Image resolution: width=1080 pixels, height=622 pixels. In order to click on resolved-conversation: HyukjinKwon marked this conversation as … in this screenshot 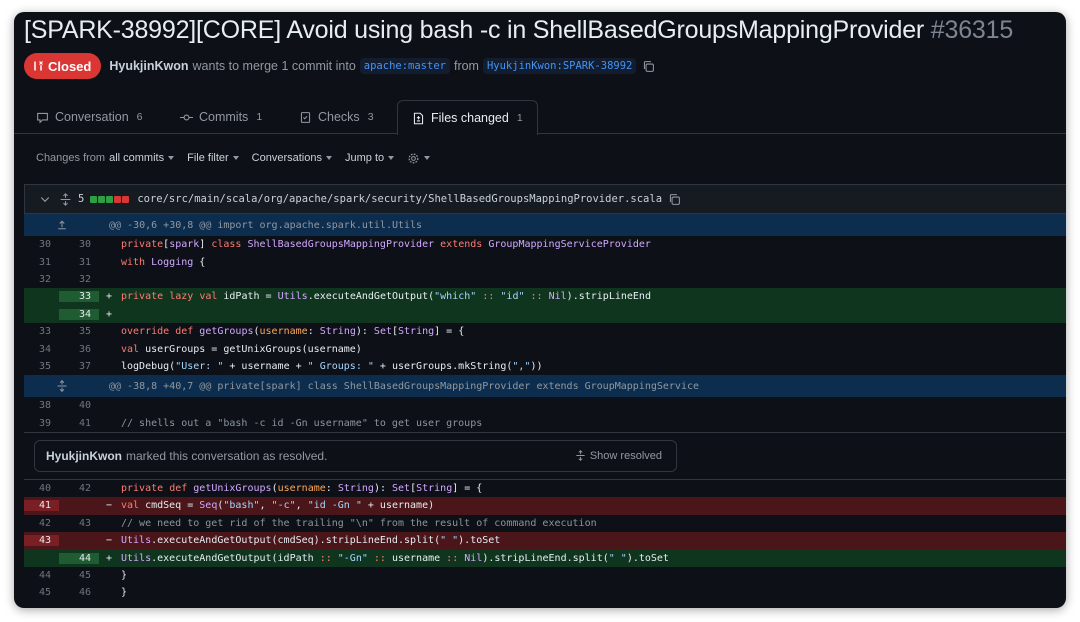, I will do `click(545, 455)`.